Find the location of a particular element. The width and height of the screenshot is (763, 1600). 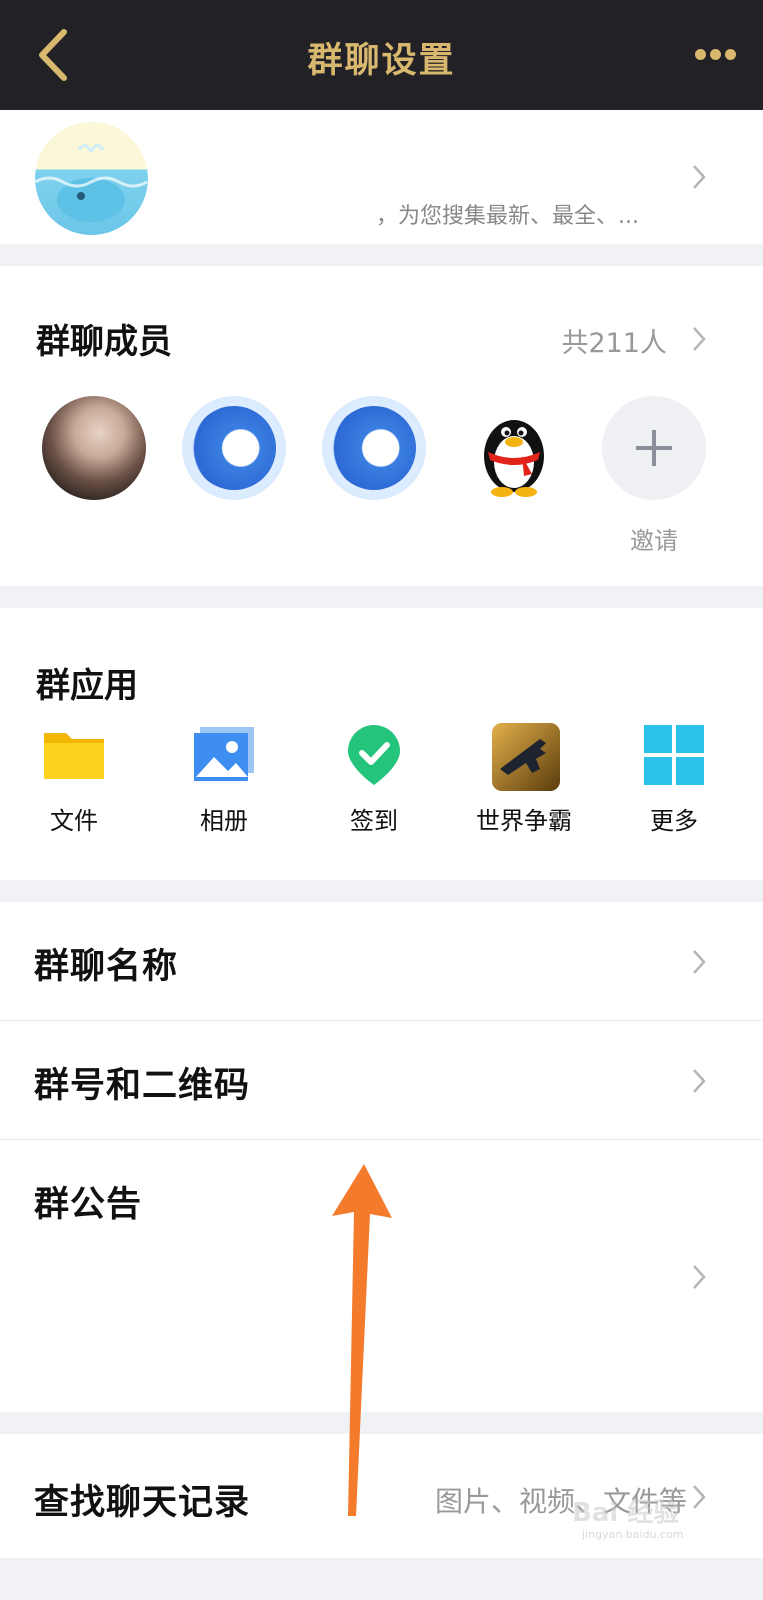

swipe-up-arrow-icon is located at coordinates (362, 1340).